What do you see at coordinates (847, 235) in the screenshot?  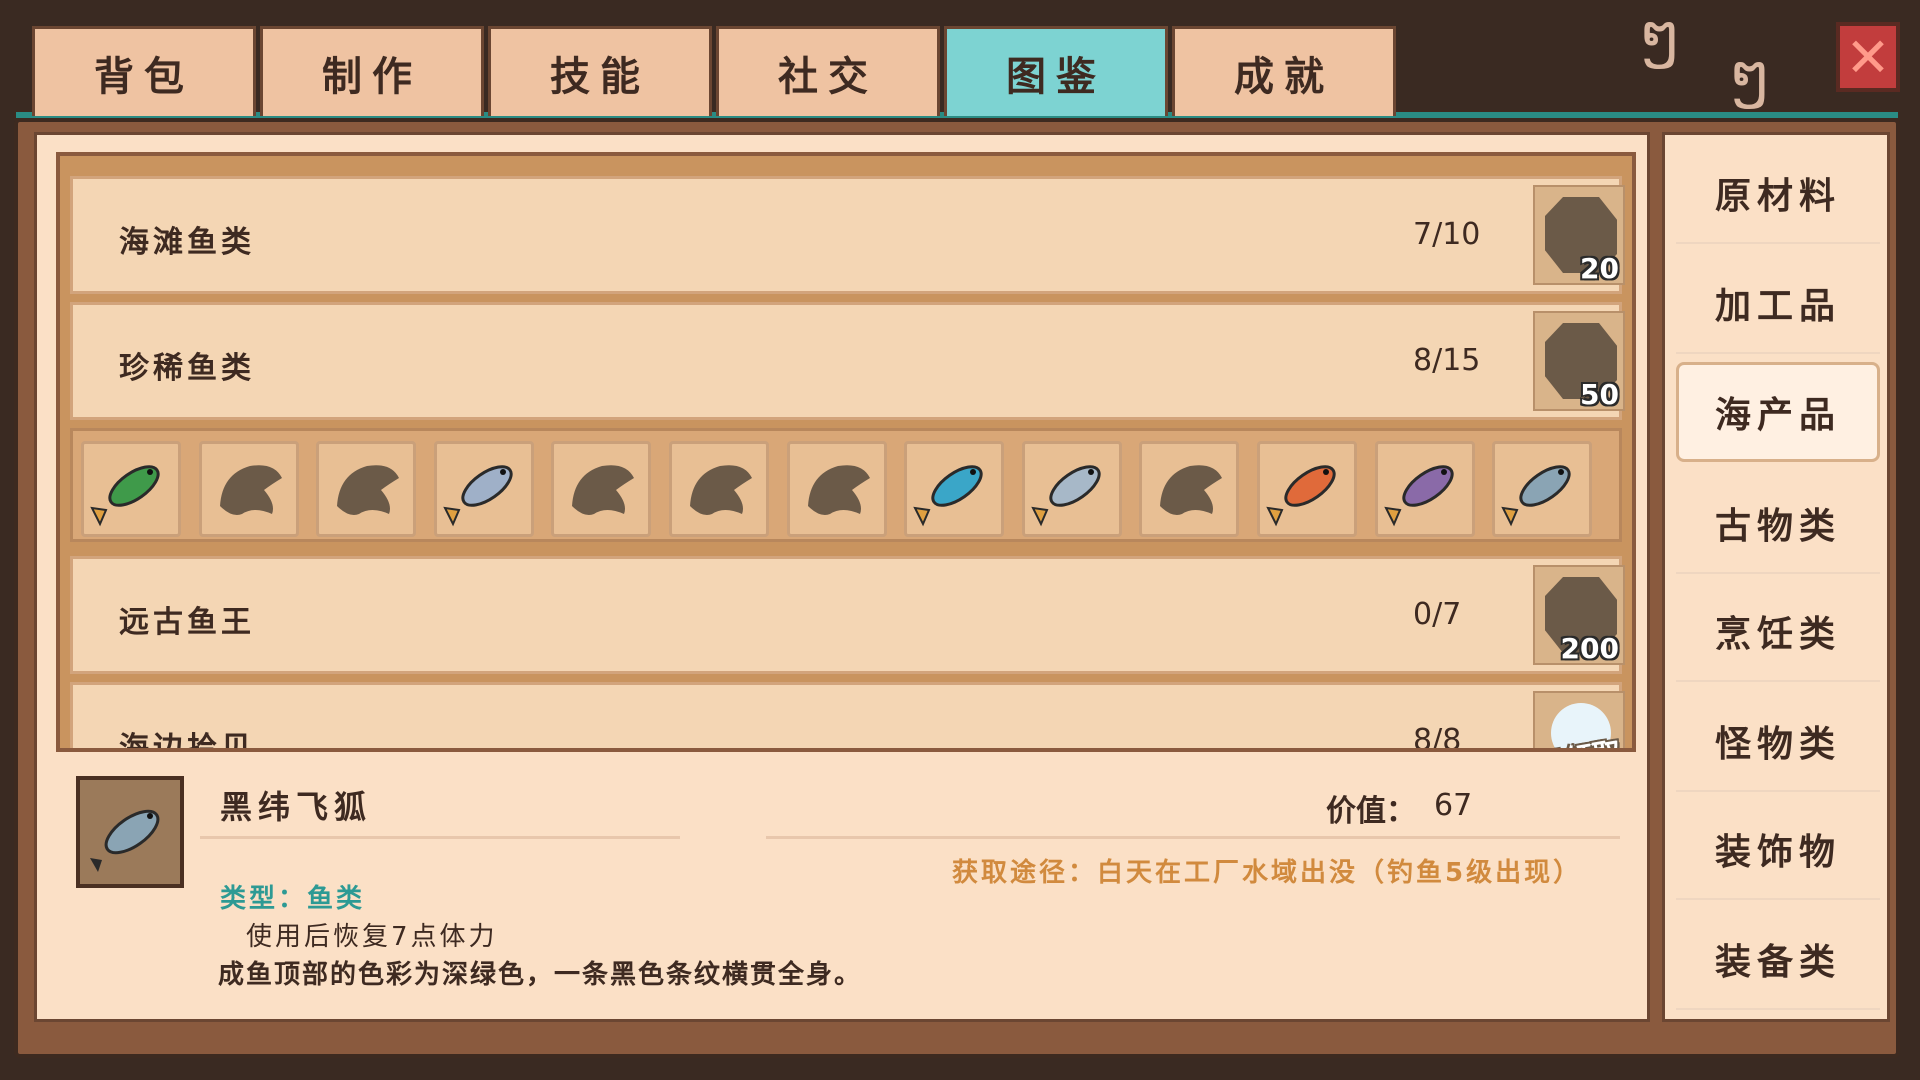 I see `collection-row-beach-fish: 海滩鱼类 7/10 20` at bounding box center [847, 235].